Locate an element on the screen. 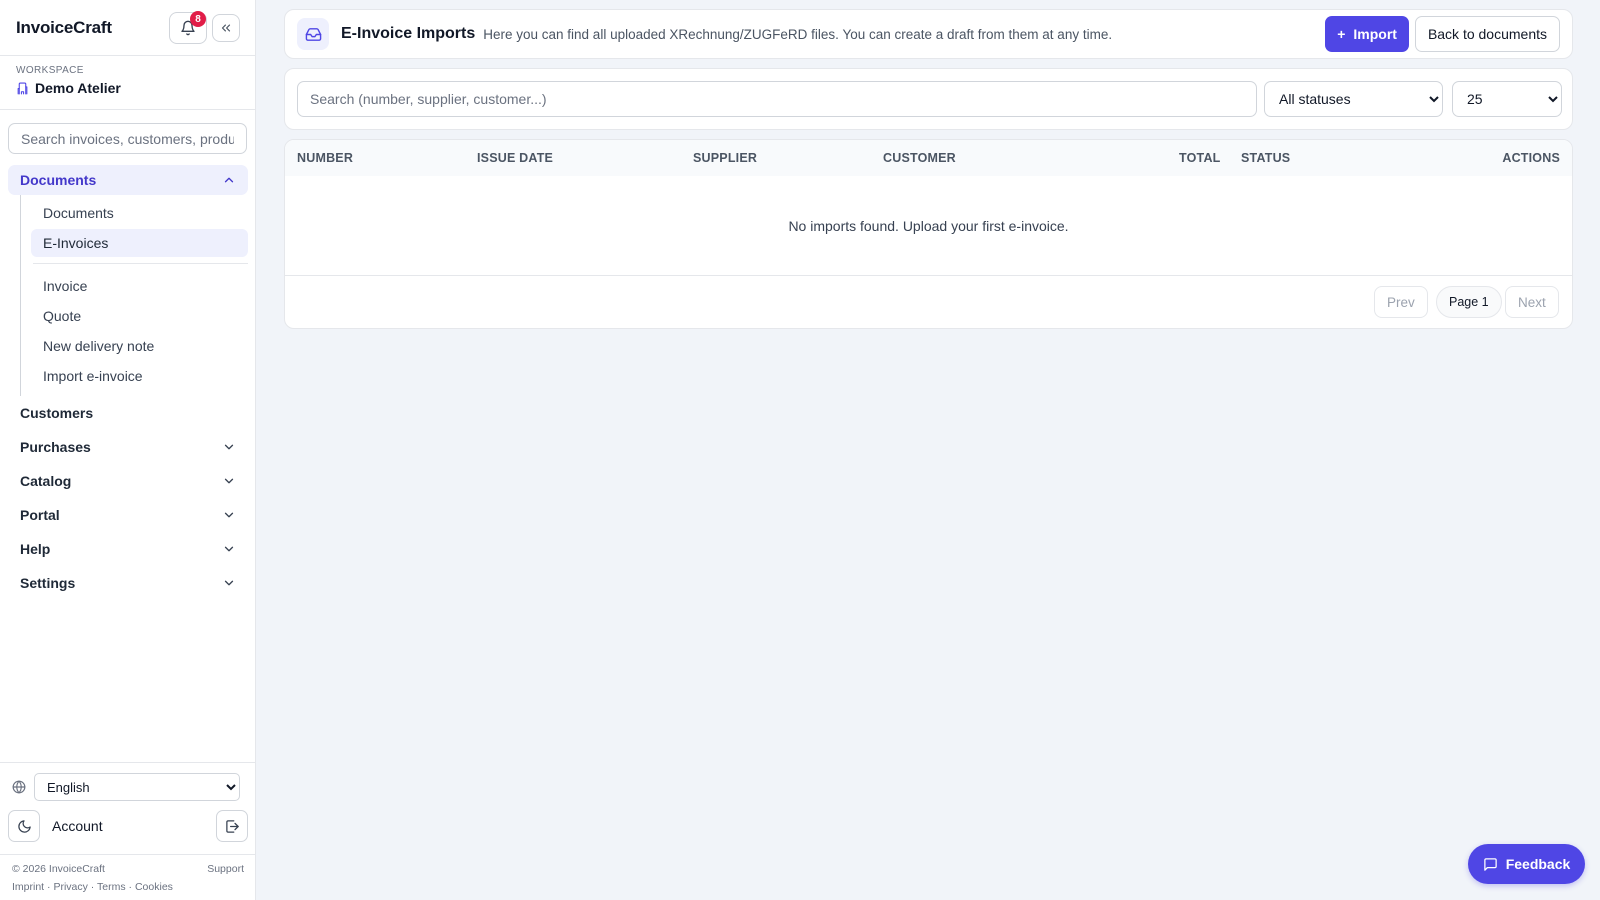  sidebar-search-input is located at coordinates (127, 138).